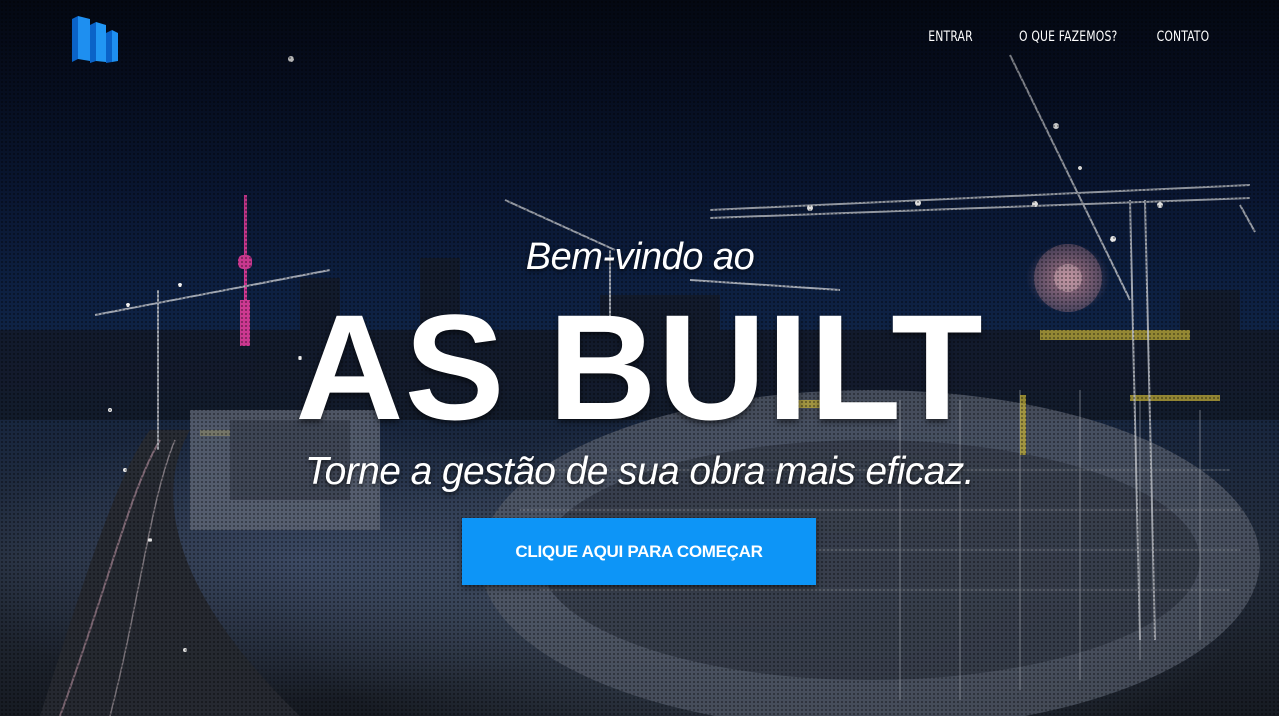 Image resolution: width=1279 pixels, height=716 pixels. I want to click on nav-item-entrar: ENTRAR, so click(951, 37).